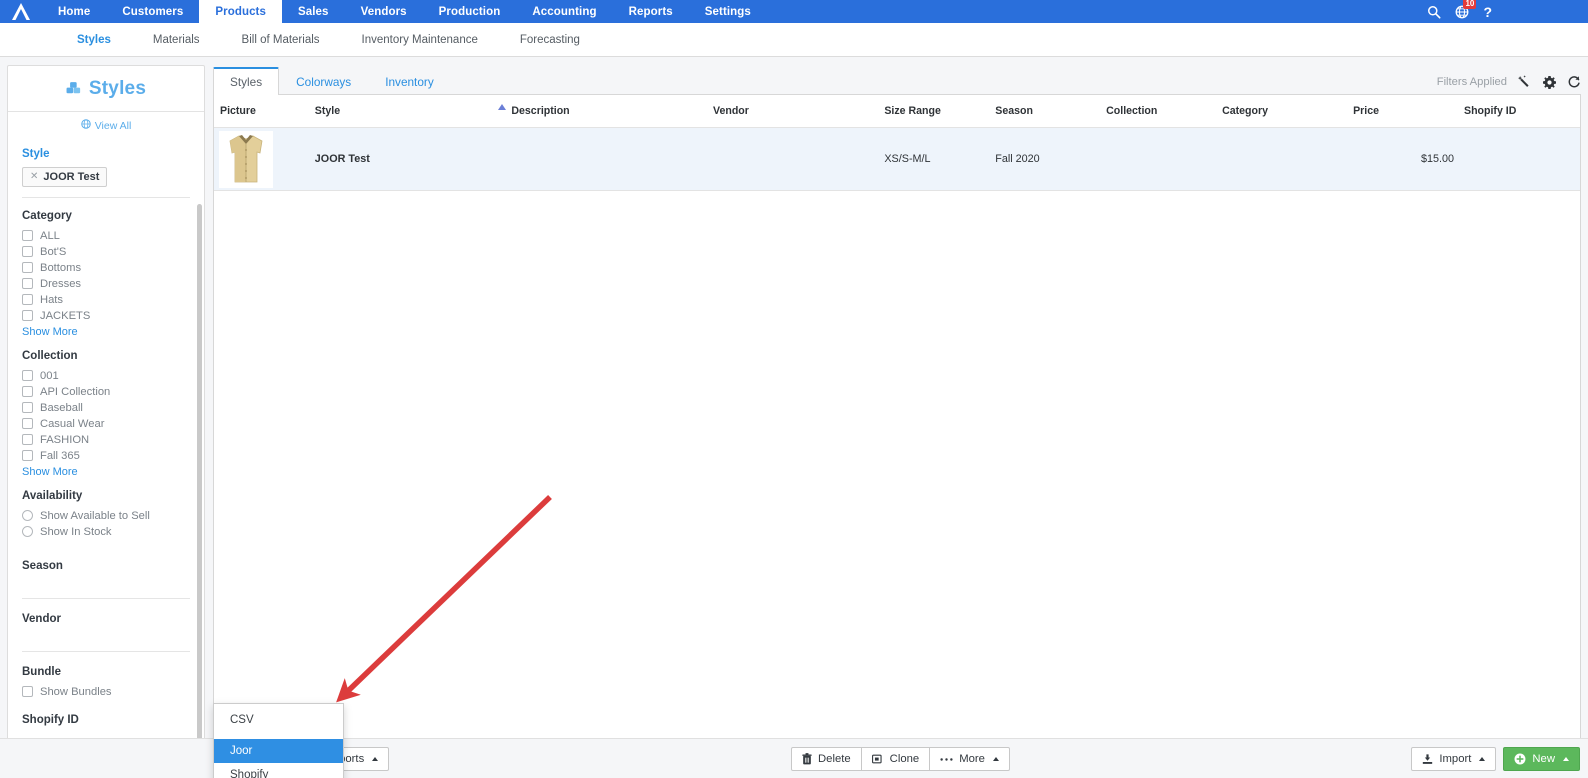  I want to click on column-header-price: Price, so click(1408, 111).